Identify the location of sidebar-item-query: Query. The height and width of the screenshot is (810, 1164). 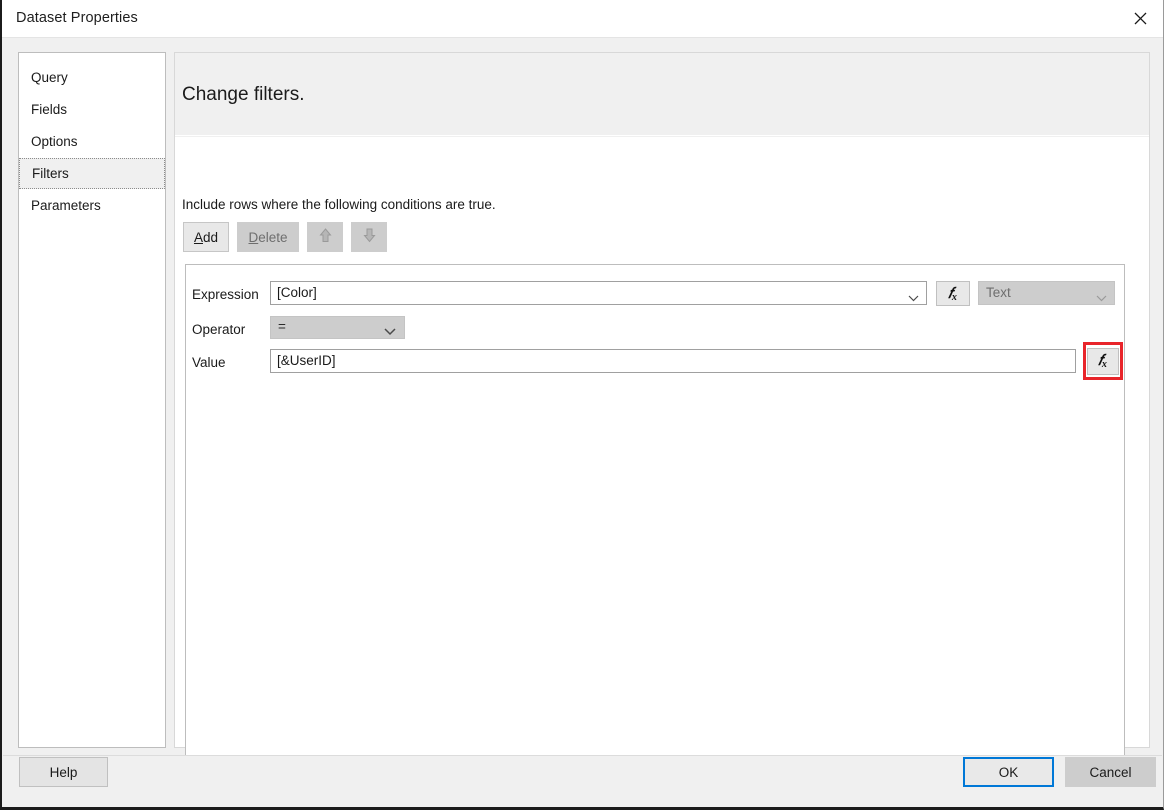
(92, 77).